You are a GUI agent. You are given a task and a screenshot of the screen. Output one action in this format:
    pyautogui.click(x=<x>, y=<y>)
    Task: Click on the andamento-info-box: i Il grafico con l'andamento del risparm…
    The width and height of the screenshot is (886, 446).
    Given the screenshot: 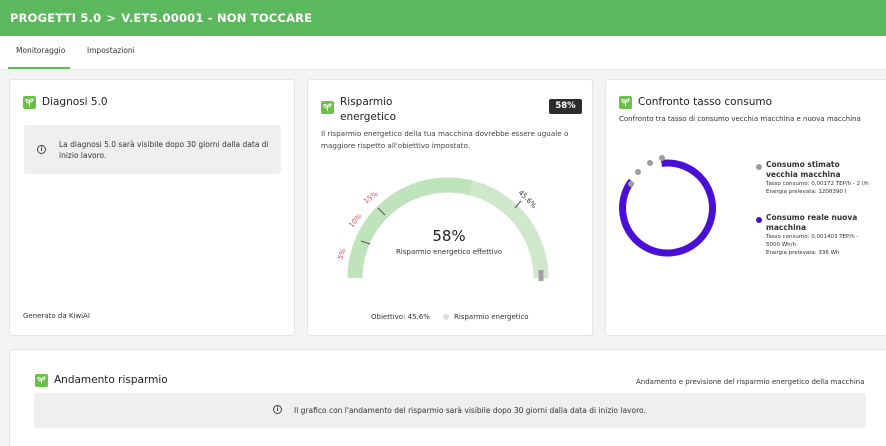 What is the action you would take?
    pyautogui.click(x=450, y=410)
    